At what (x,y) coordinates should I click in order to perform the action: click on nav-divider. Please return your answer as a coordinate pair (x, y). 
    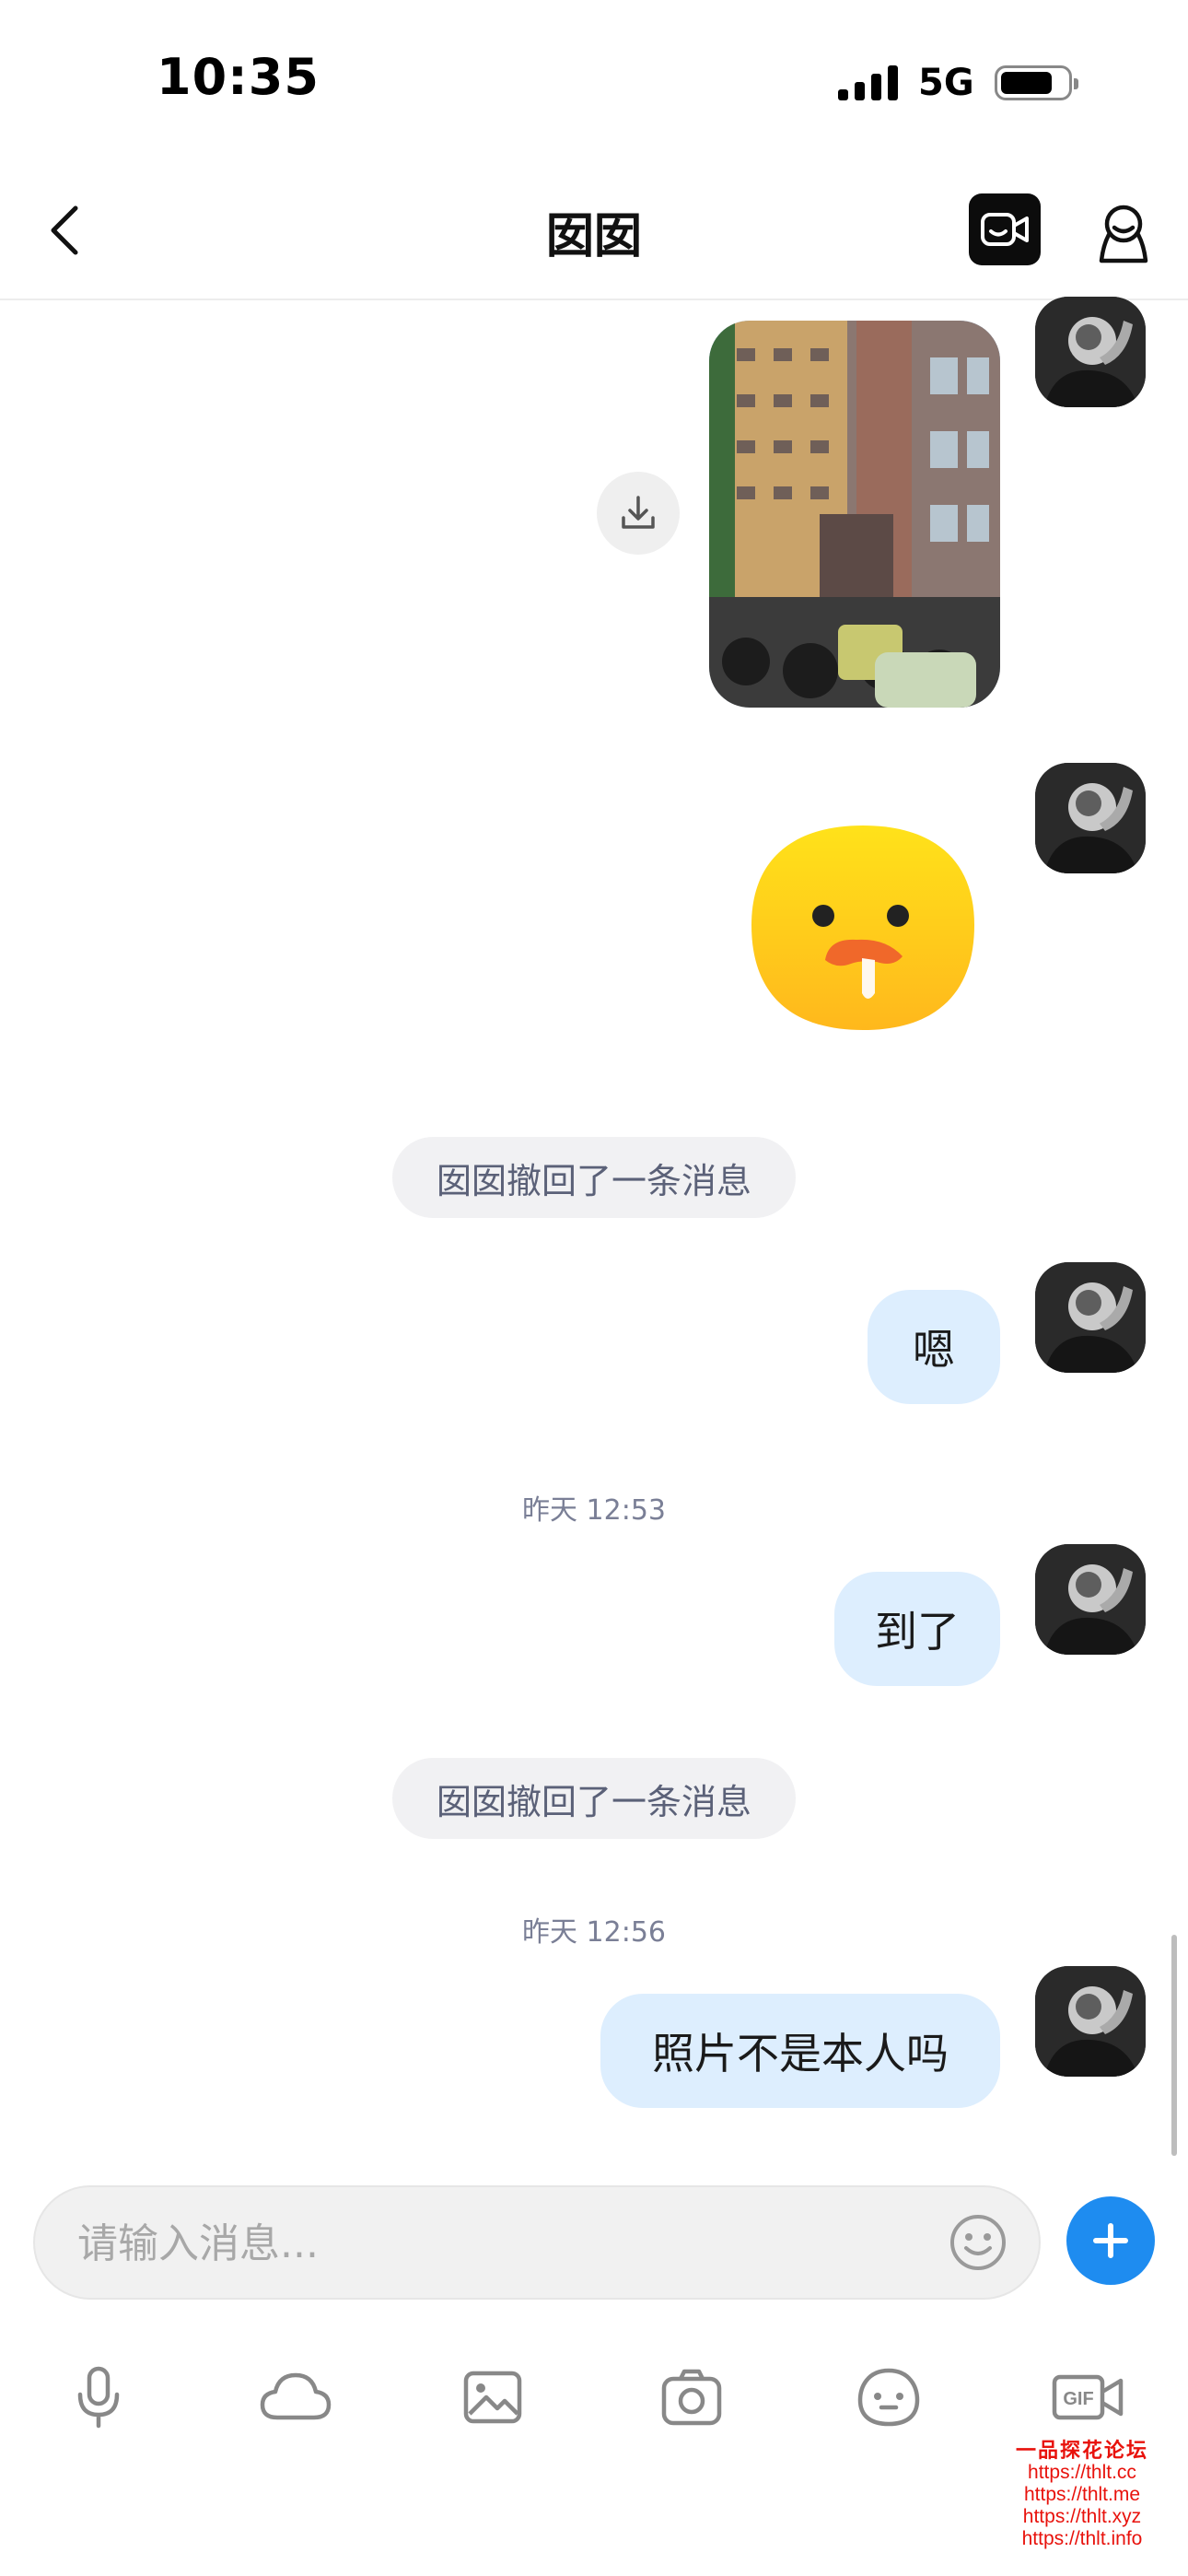
    Looking at the image, I should click on (594, 299).